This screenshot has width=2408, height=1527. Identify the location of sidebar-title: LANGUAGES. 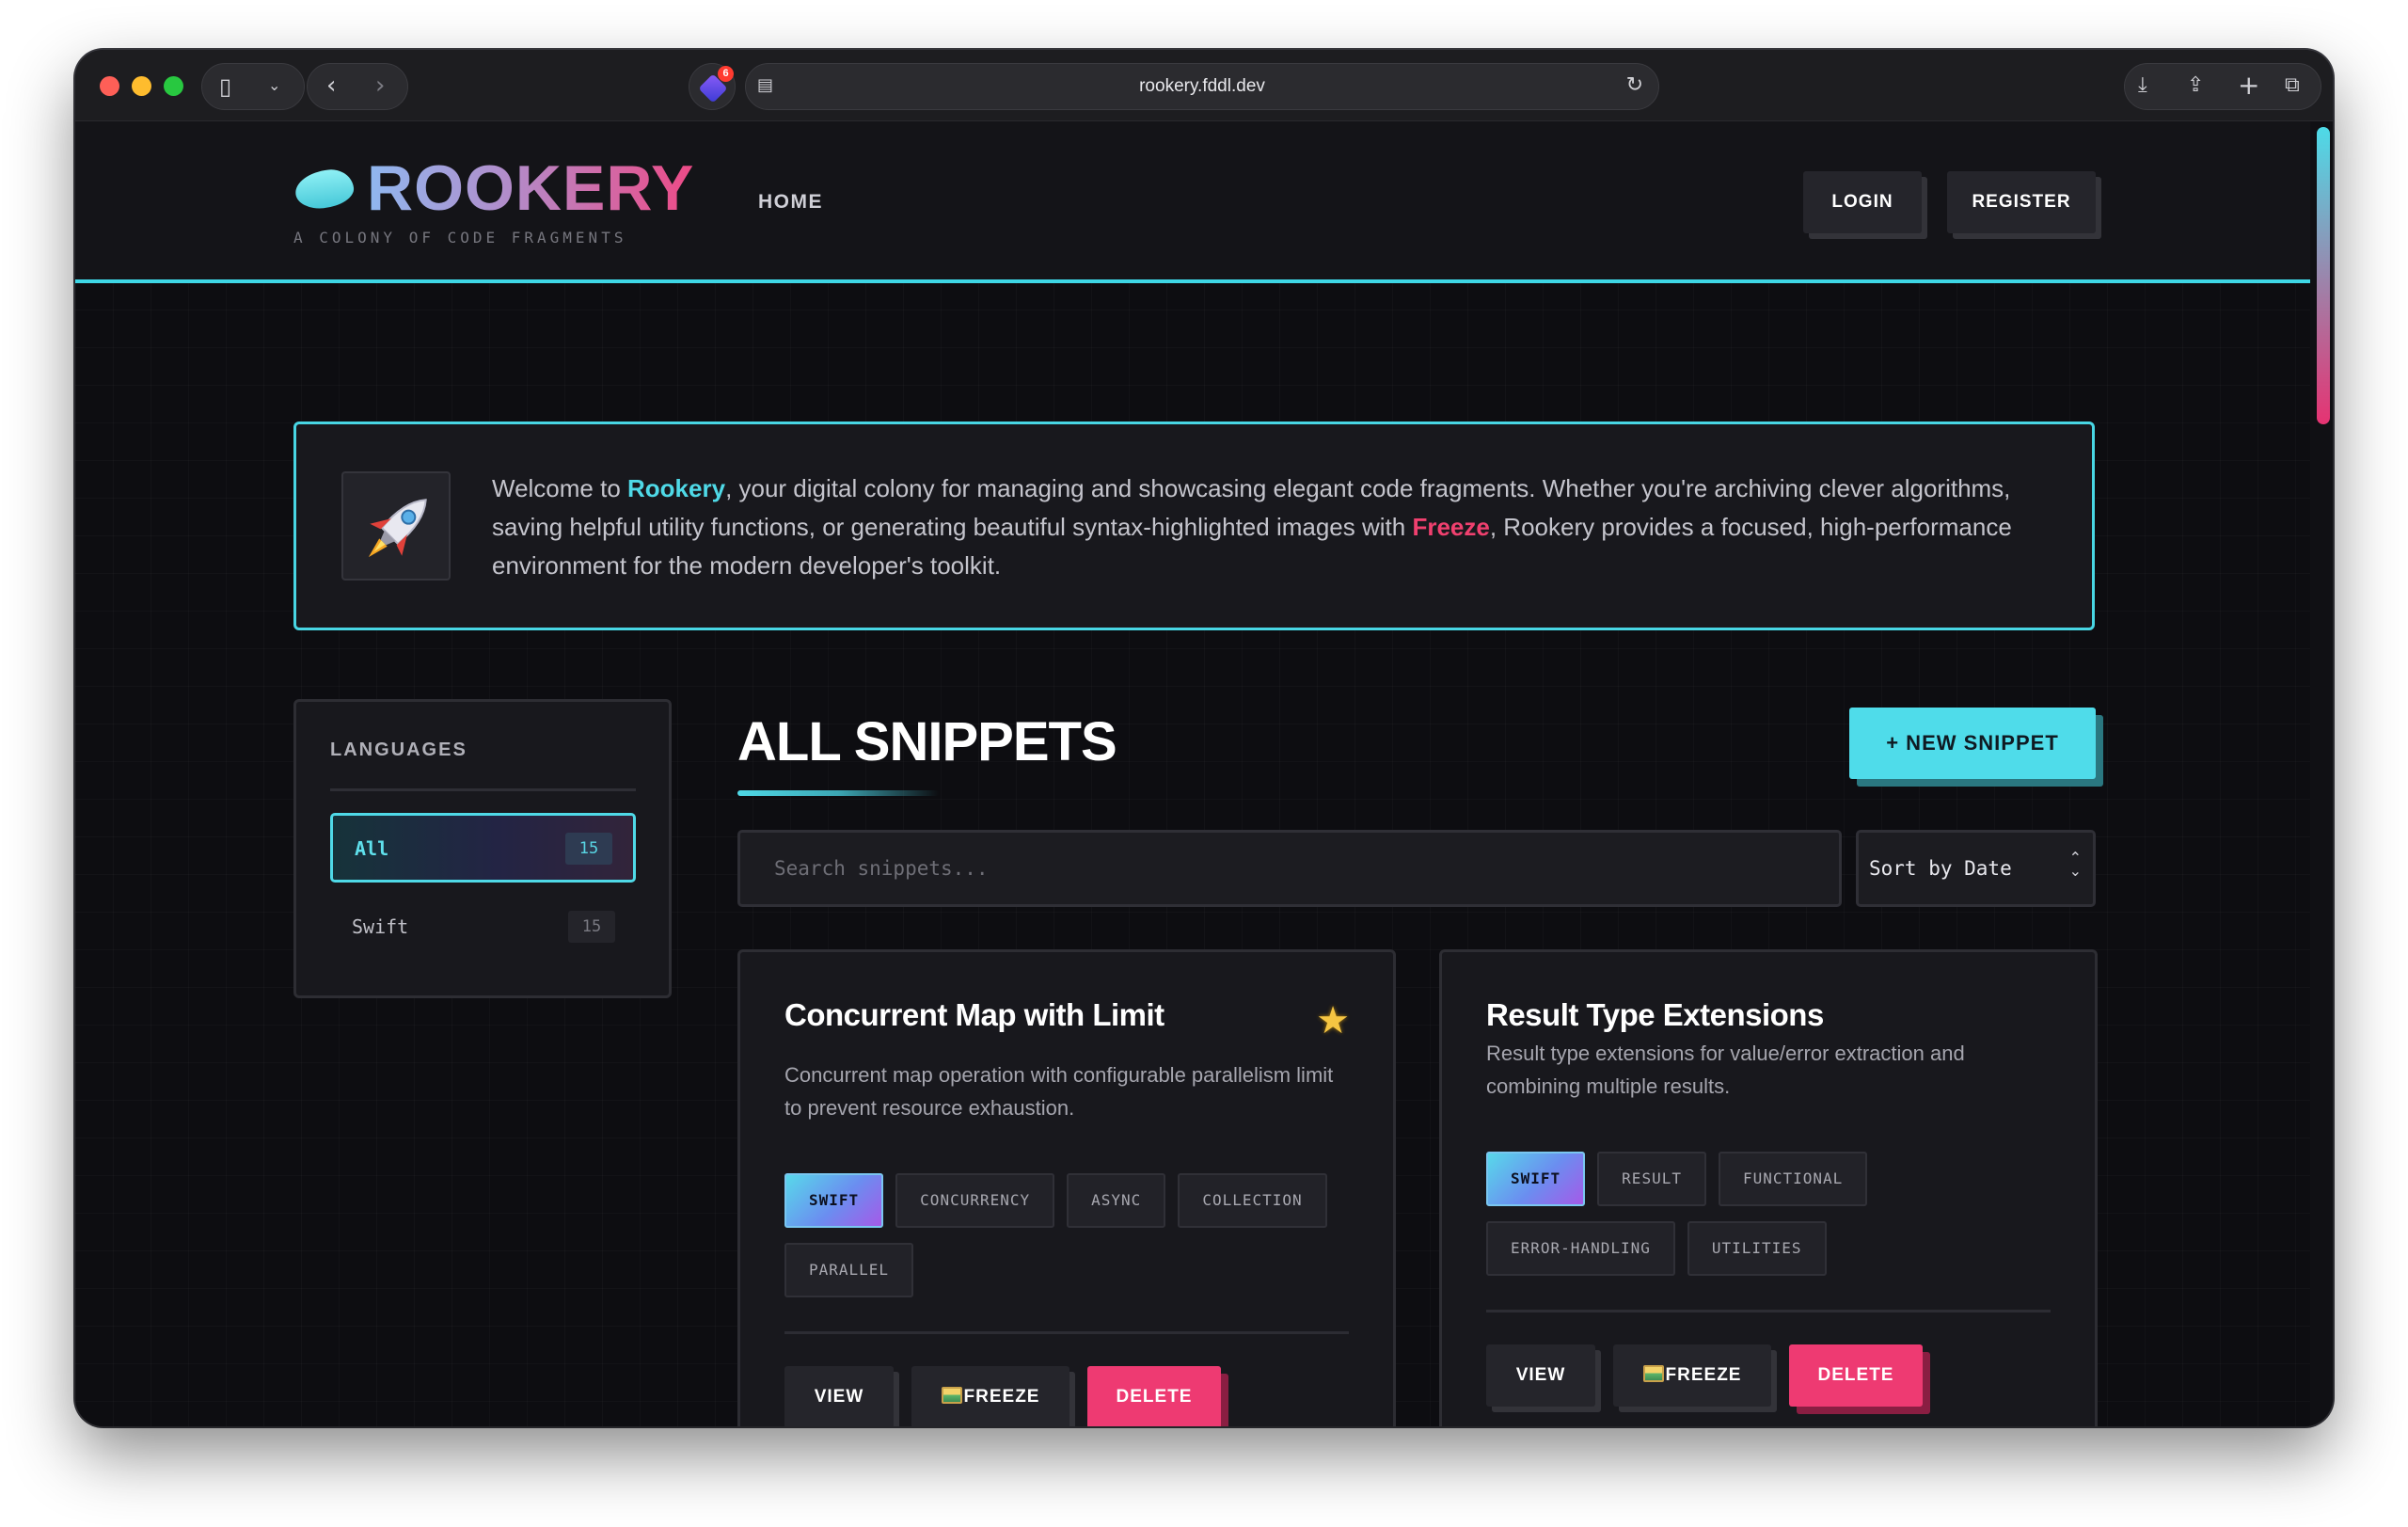
(399, 750).